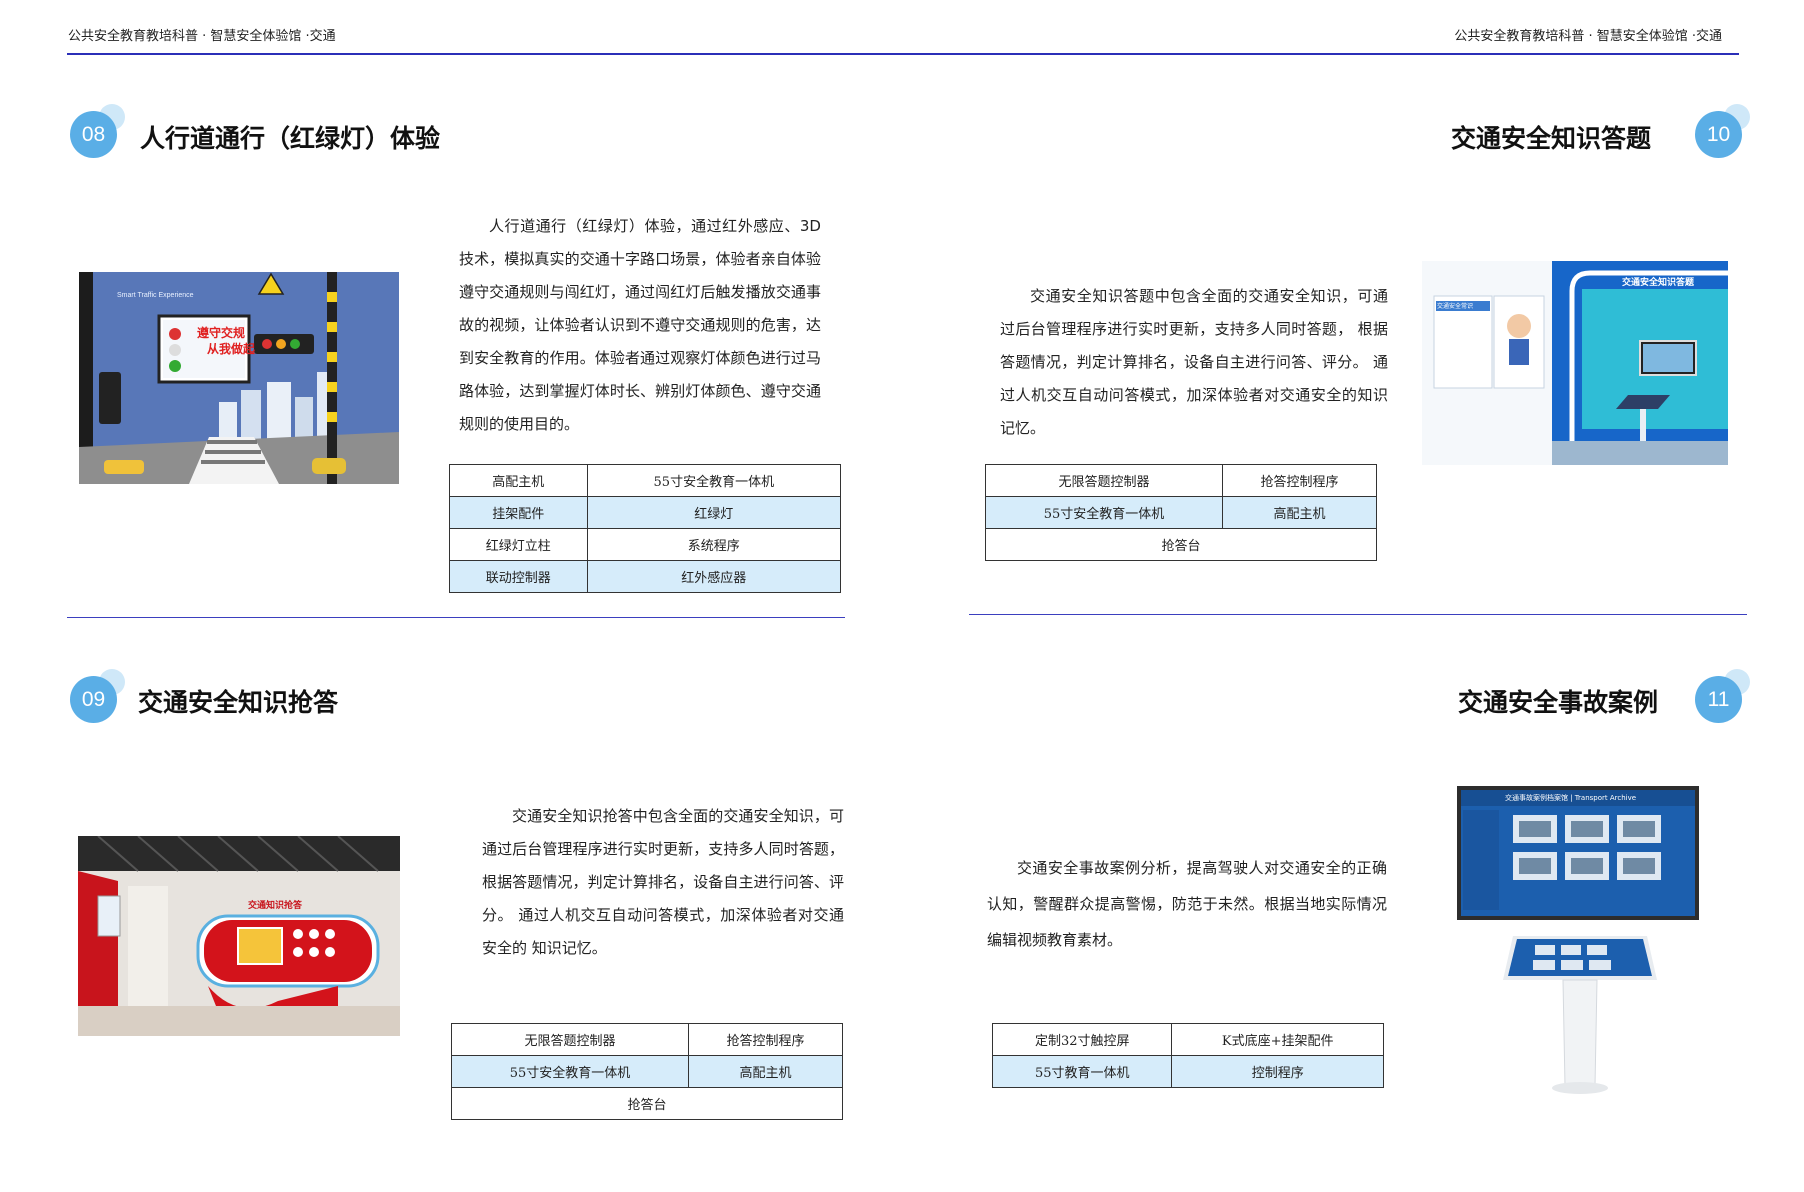 The image size is (1804, 1192). What do you see at coordinates (518, 576) in the screenshot?
I see `table-cell: 联动控制器` at bounding box center [518, 576].